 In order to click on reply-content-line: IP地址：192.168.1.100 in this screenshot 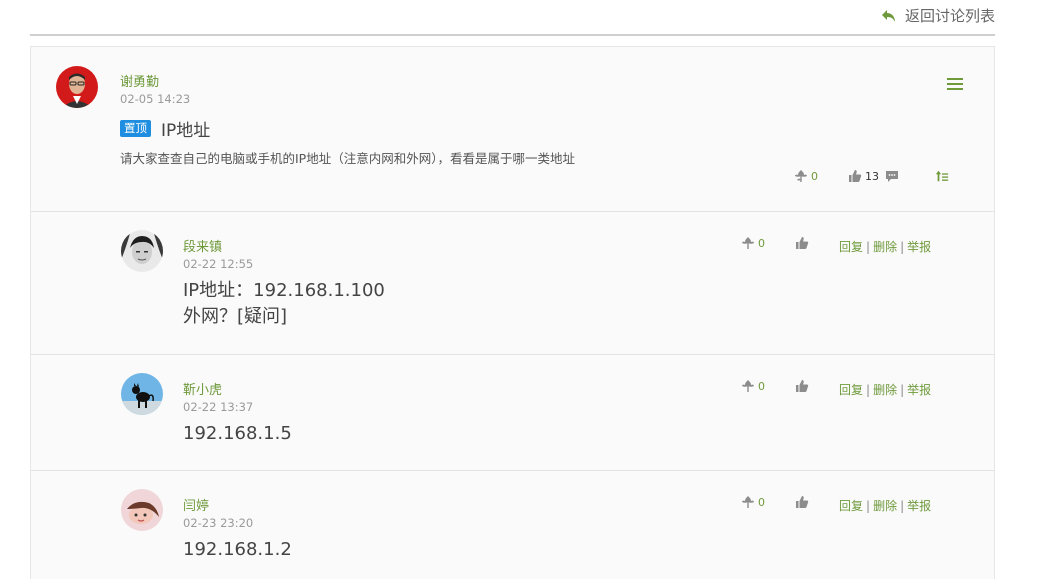, I will do `click(284, 290)`.